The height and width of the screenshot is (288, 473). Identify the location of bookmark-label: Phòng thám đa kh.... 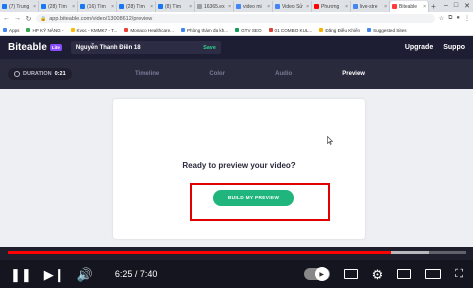
(207, 30).